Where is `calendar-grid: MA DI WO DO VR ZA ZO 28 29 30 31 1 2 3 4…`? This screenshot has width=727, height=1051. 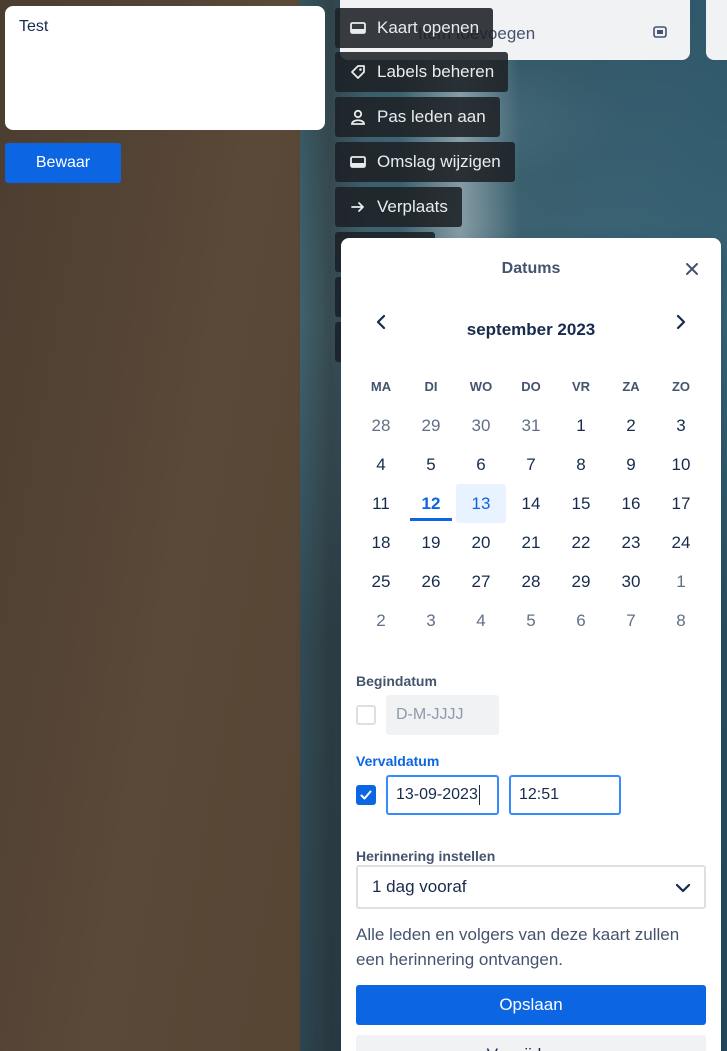 calendar-grid: MA DI WO DO VR ZA ZO 28 29 30 31 1 2 3 4… is located at coordinates (531, 504).